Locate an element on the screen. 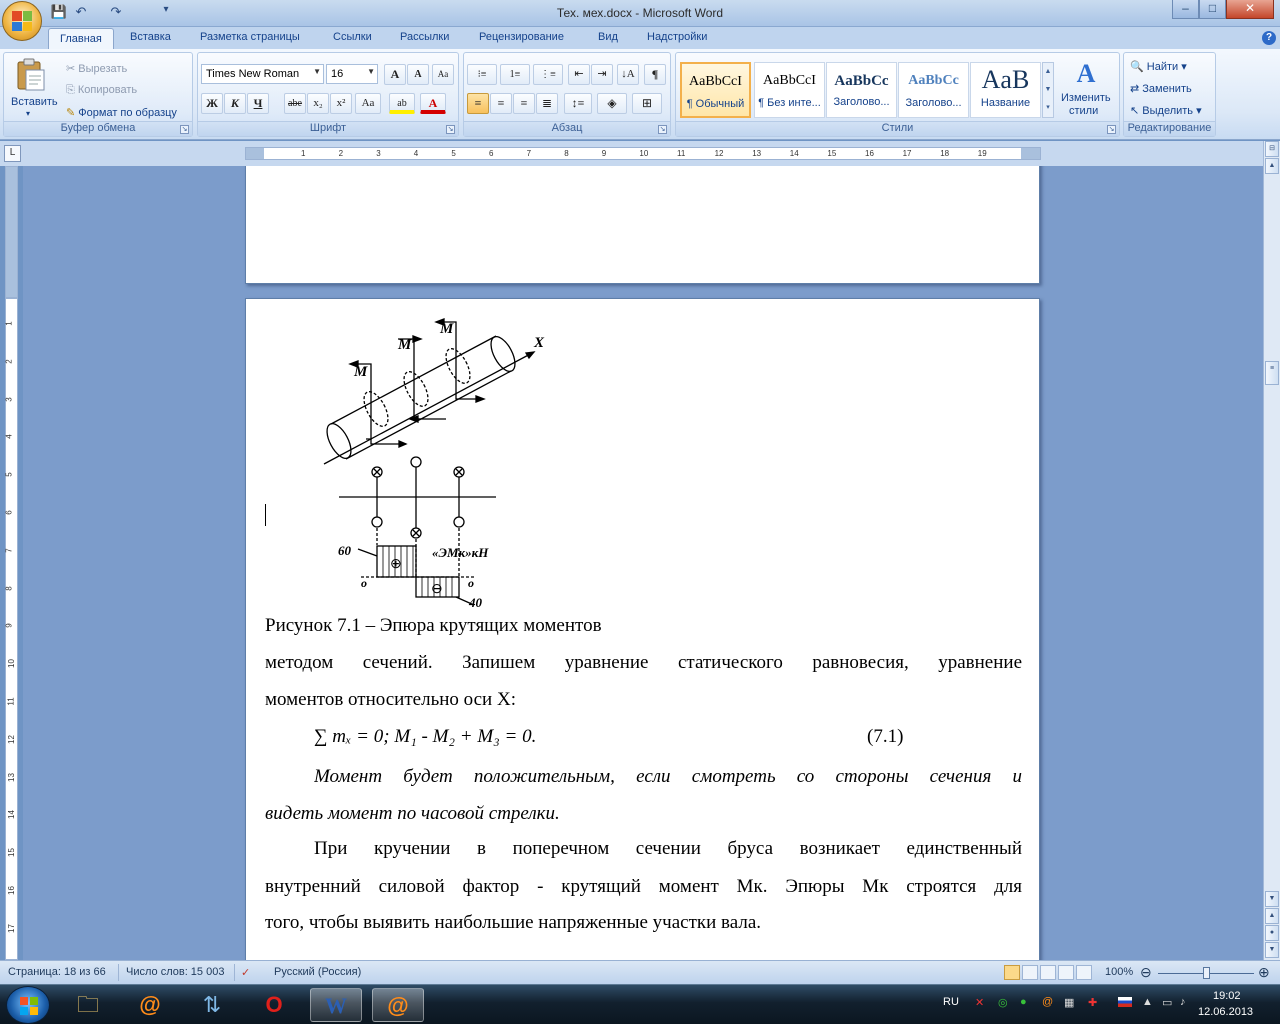 This screenshot has height=1024, width=1280. explorer-icon: 🗀 is located at coordinates (88, 1005).